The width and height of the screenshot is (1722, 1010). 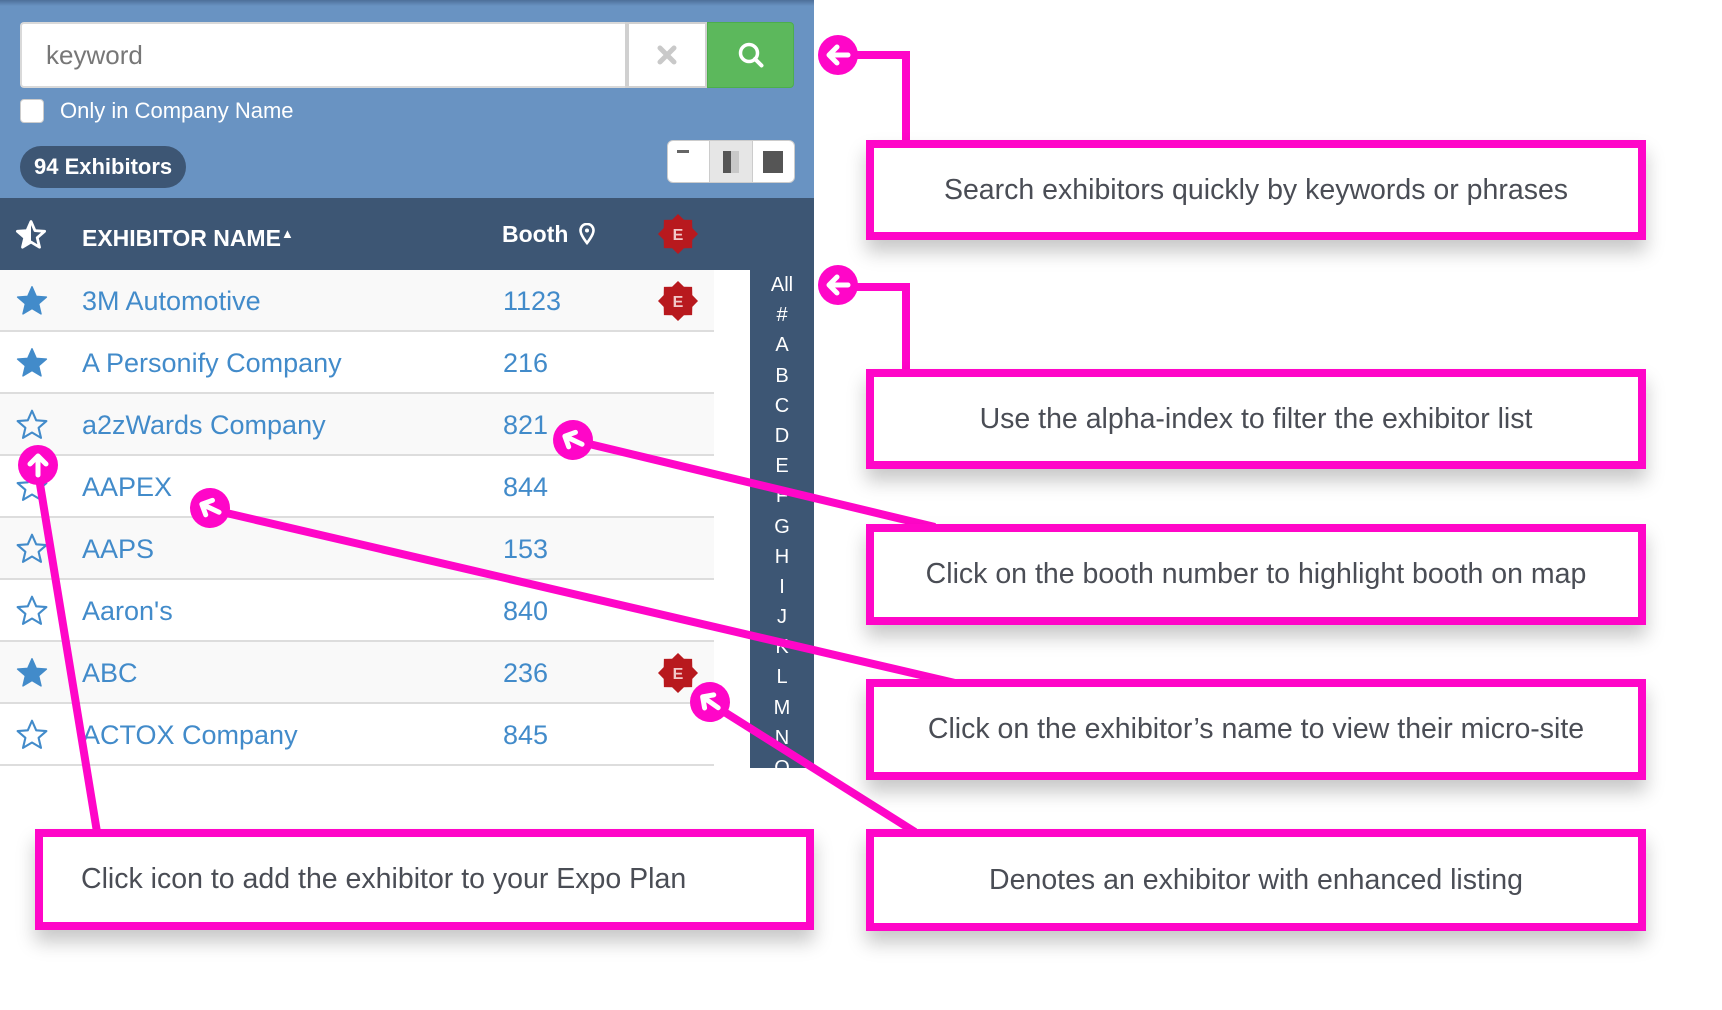 What do you see at coordinates (782, 647) in the screenshot?
I see `alpha-index-item: K` at bounding box center [782, 647].